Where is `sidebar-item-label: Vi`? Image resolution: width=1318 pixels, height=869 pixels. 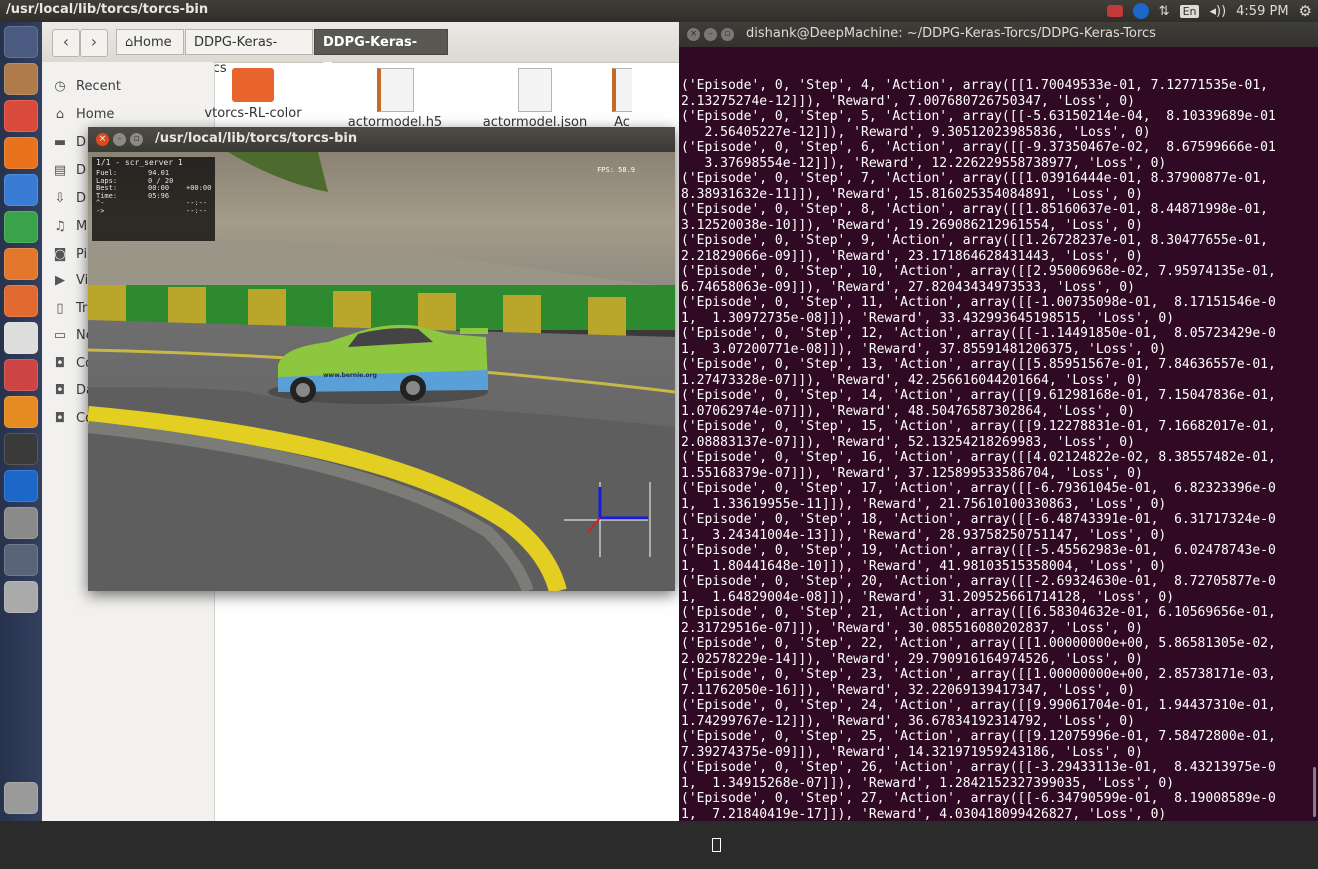
sidebar-item-label: Vi is located at coordinates (82, 280).